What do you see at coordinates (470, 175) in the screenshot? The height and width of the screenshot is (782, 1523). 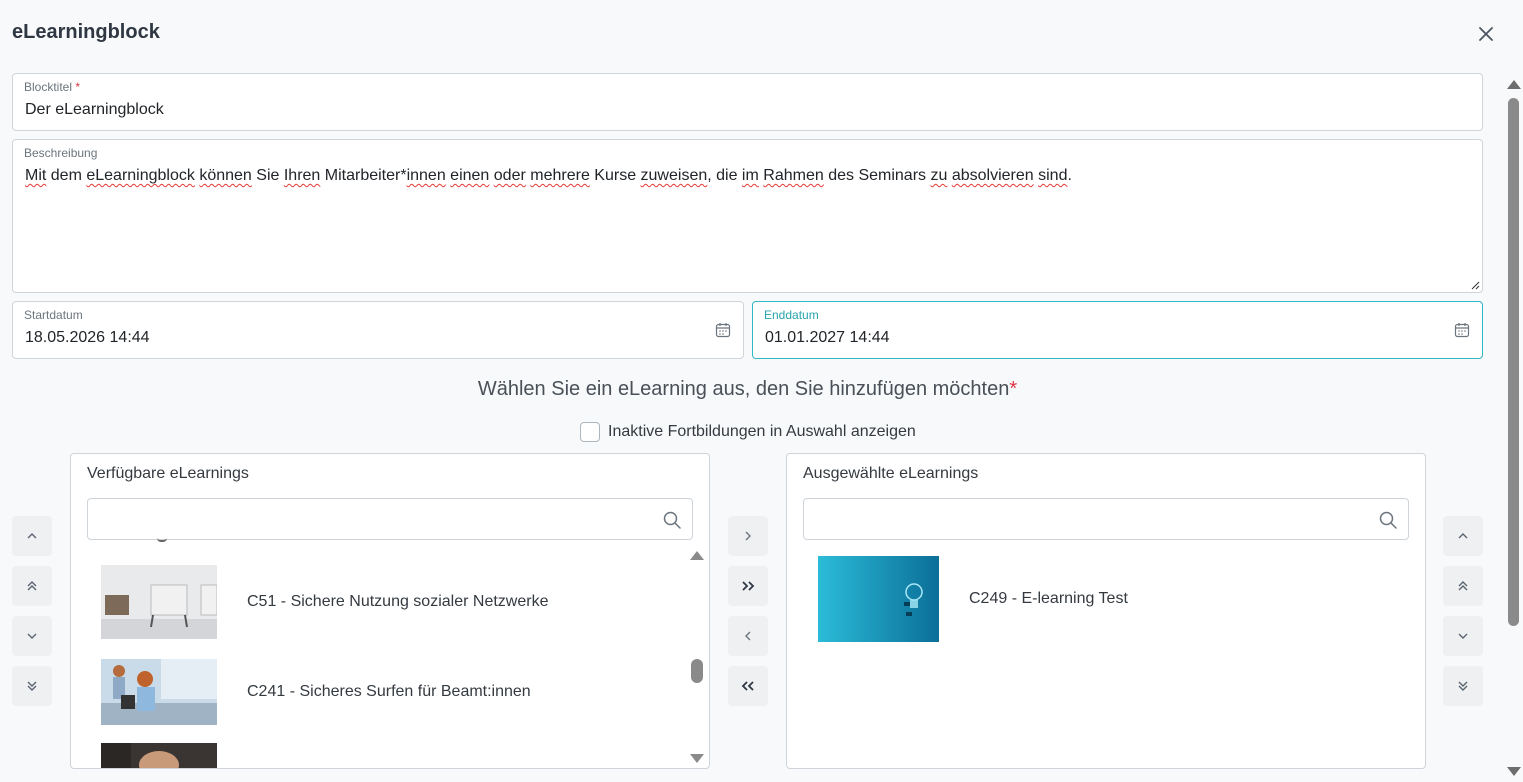 I see `description-word: einen` at bounding box center [470, 175].